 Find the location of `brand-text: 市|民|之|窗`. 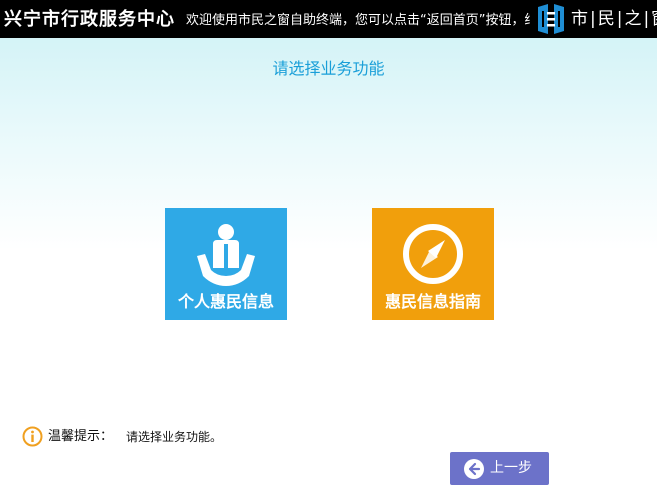

brand-text: 市|民|之|窗 is located at coordinates (614, 19).